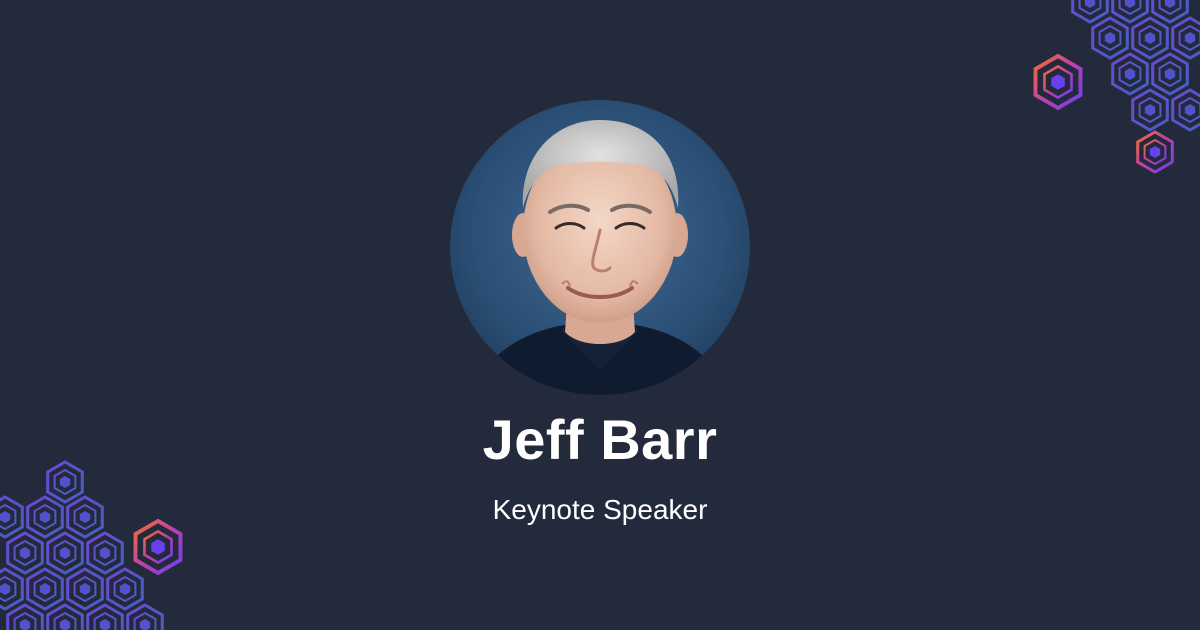 The height and width of the screenshot is (630, 1200). Describe the element at coordinates (600, 509) in the screenshot. I see `speaker-role: Keynote Speaker` at that location.